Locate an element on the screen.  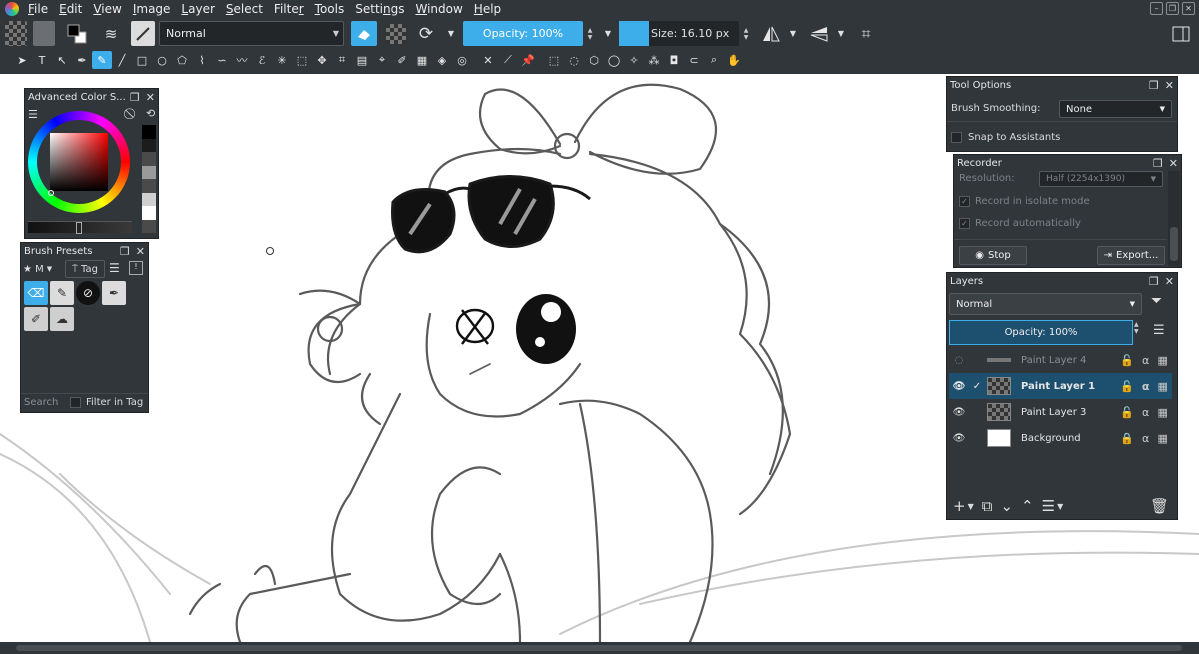
record-isolate-checkbox: ✓ is located at coordinates (964, 201).